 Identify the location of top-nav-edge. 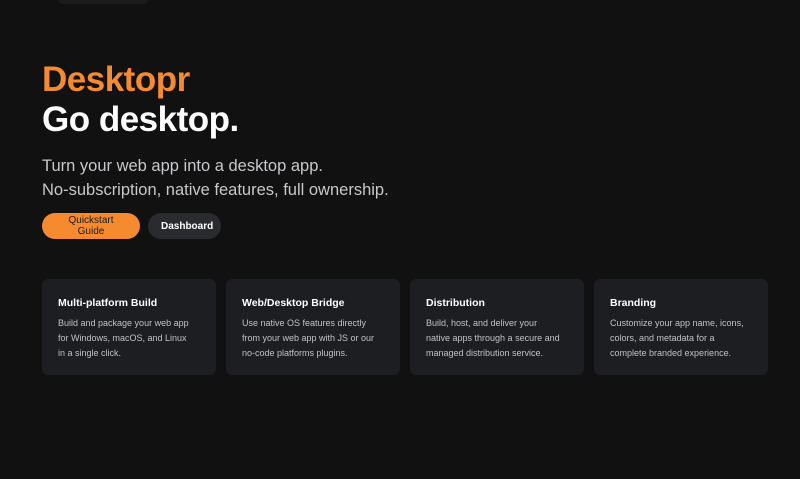
(103, 2).